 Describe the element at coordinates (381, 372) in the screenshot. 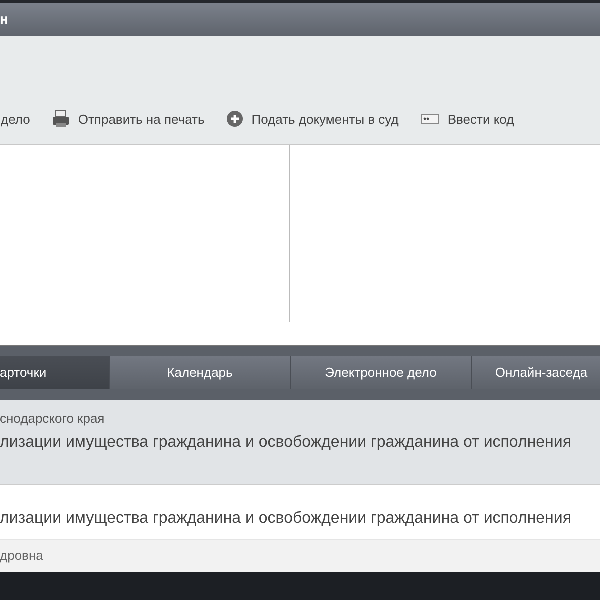

I see `tab: Электронное дело` at that location.